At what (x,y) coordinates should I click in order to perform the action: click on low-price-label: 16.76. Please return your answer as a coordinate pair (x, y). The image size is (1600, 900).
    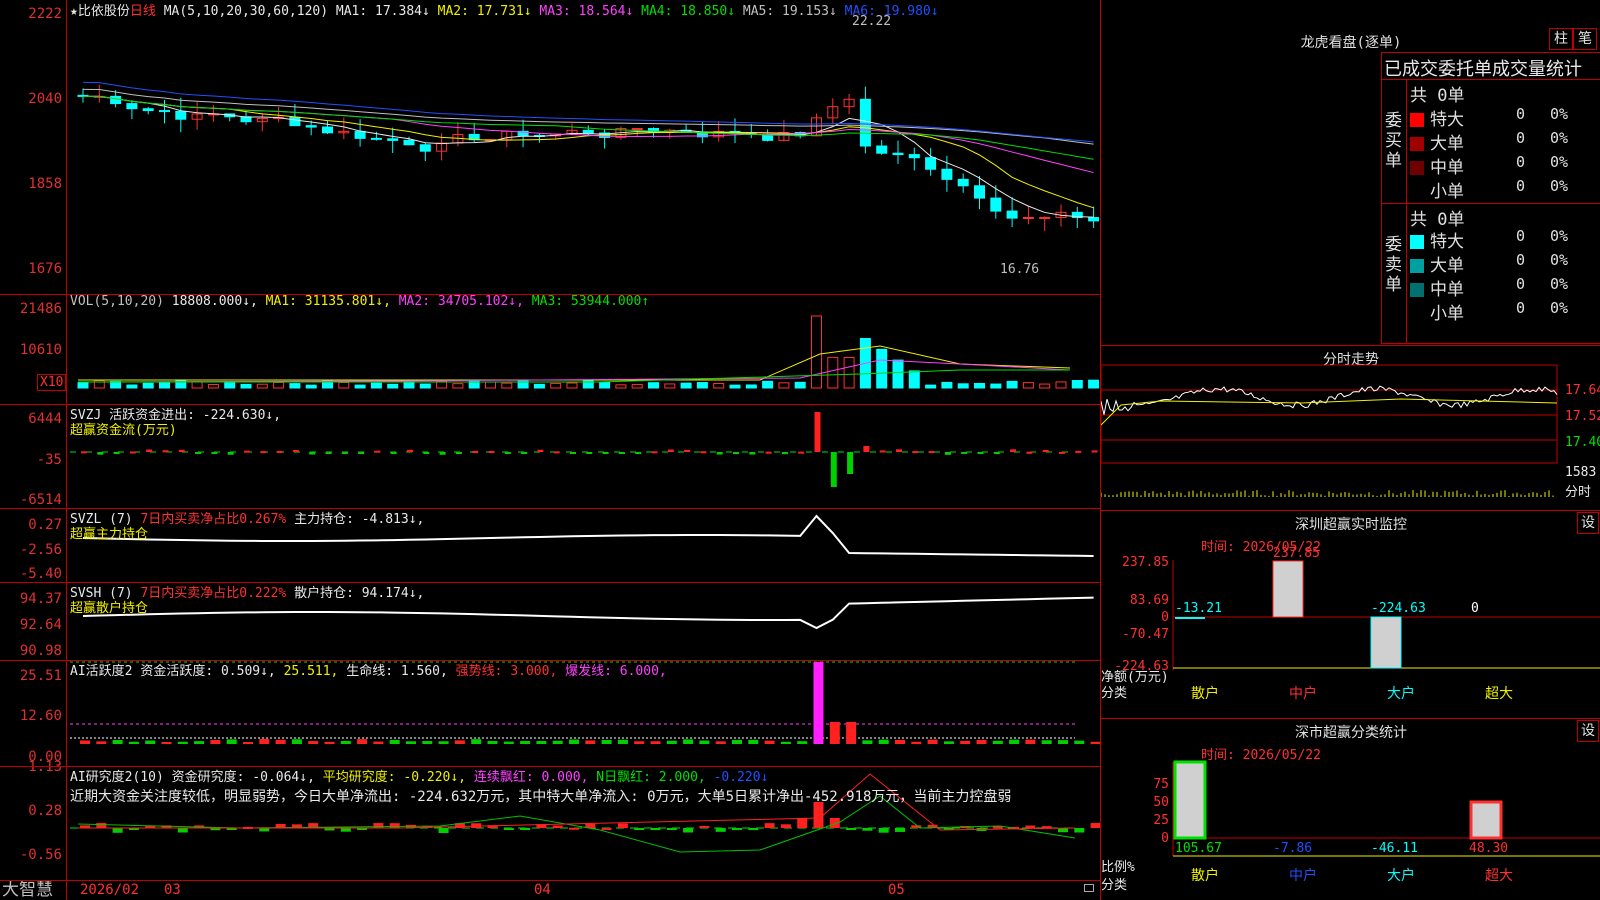
    Looking at the image, I should click on (1020, 269).